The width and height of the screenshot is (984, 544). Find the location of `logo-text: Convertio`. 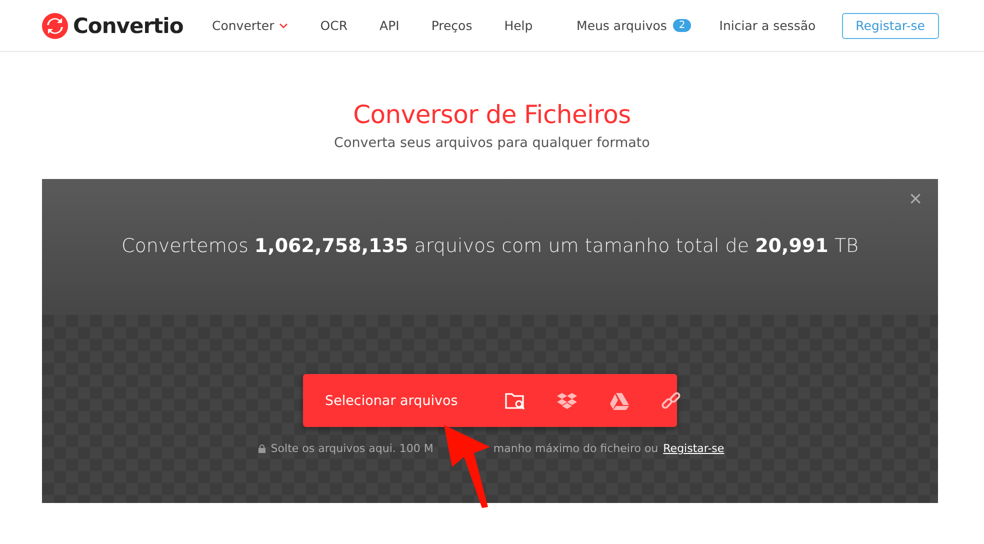

logo-text: Convertio is located at coordinates (128, 26).